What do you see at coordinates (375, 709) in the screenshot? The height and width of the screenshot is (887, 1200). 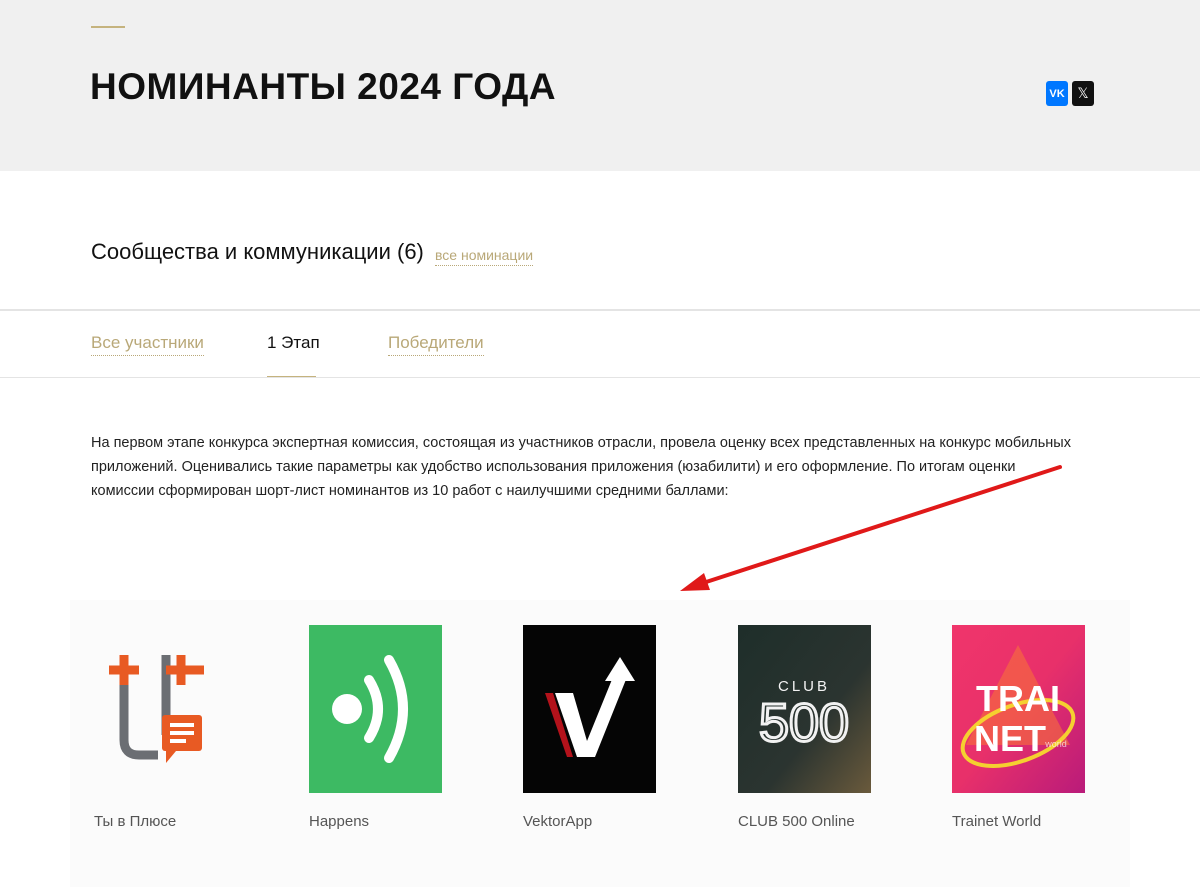 I see `happens-logo` at bounding box center [375, 709].